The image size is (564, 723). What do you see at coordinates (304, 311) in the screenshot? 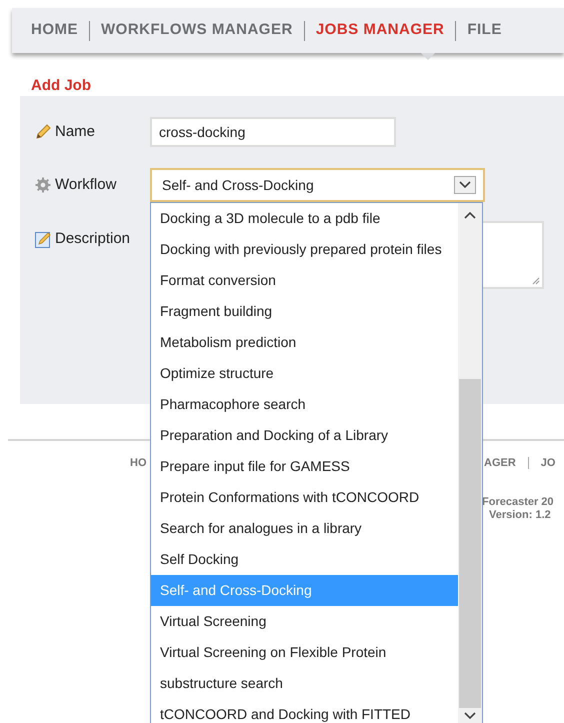
I see `dropdown-option: Fragment building` at bounding box center [304, 311].